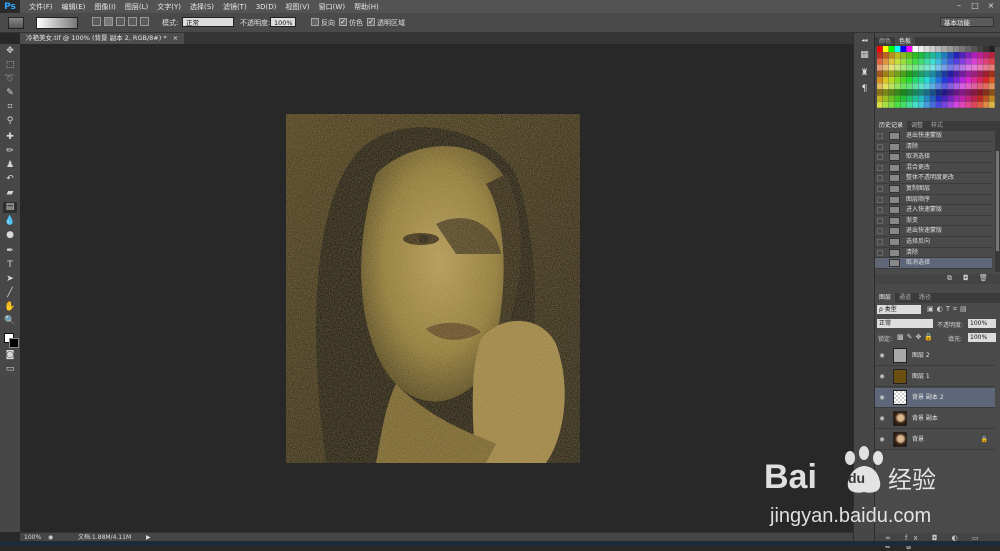  I want to click on healing-brush-tool-icon: ✚, so click(10, 137).